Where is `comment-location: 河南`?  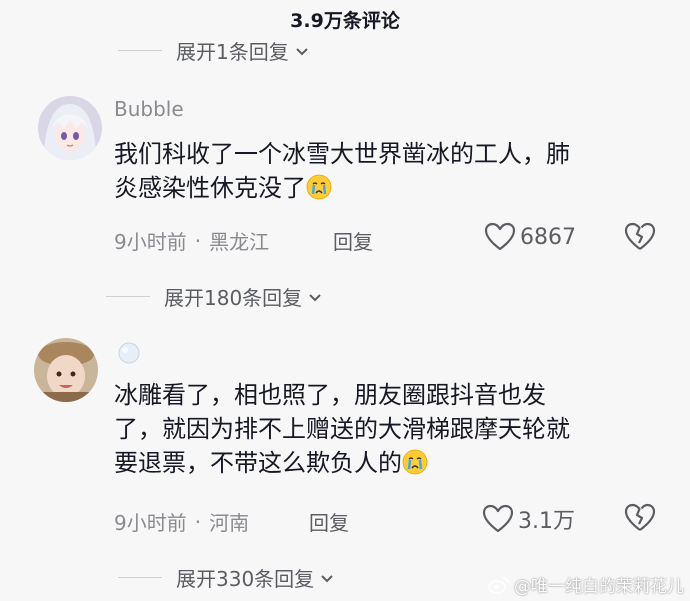 comment-location: 河南 is located at coordinates (229, 523).